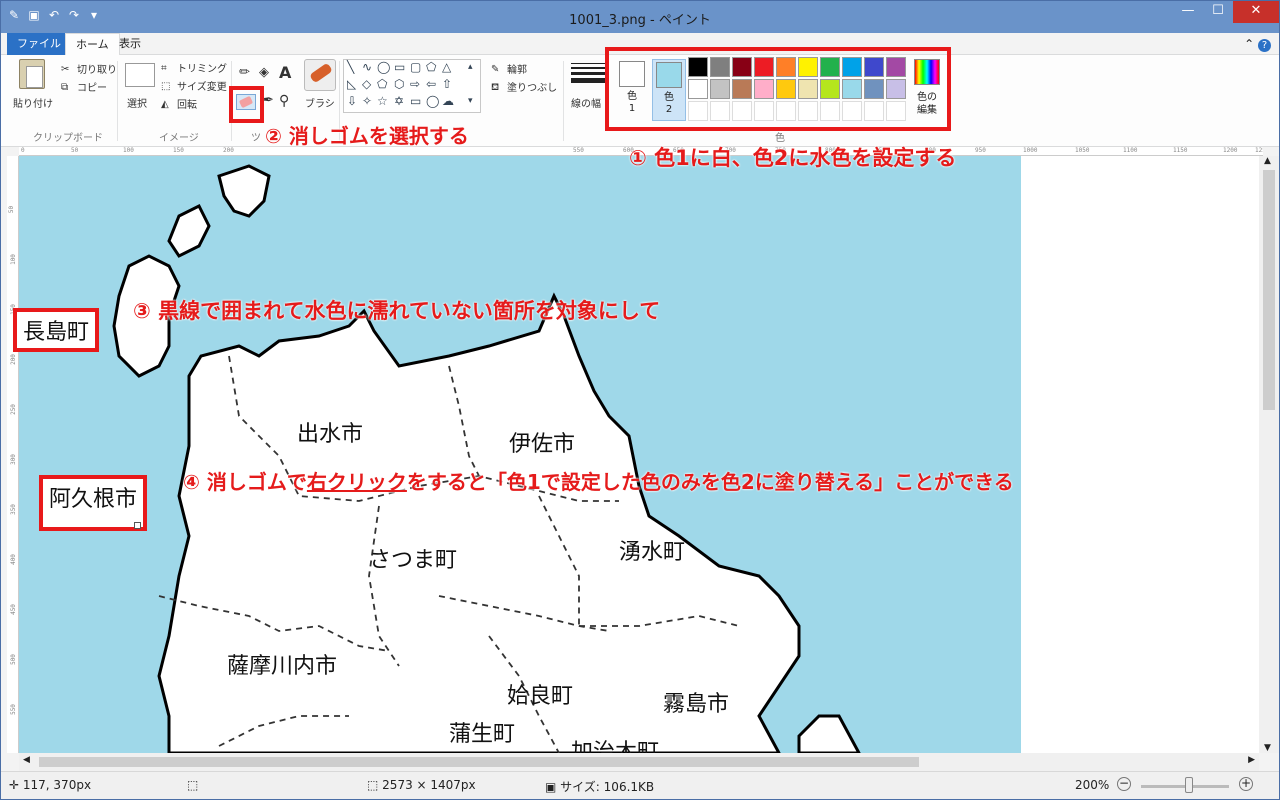  What do you see at coordinates (194, 67) in the screenshot?
I see `crop-button: ⌗ トリミング` at bounding box center [194, 67].